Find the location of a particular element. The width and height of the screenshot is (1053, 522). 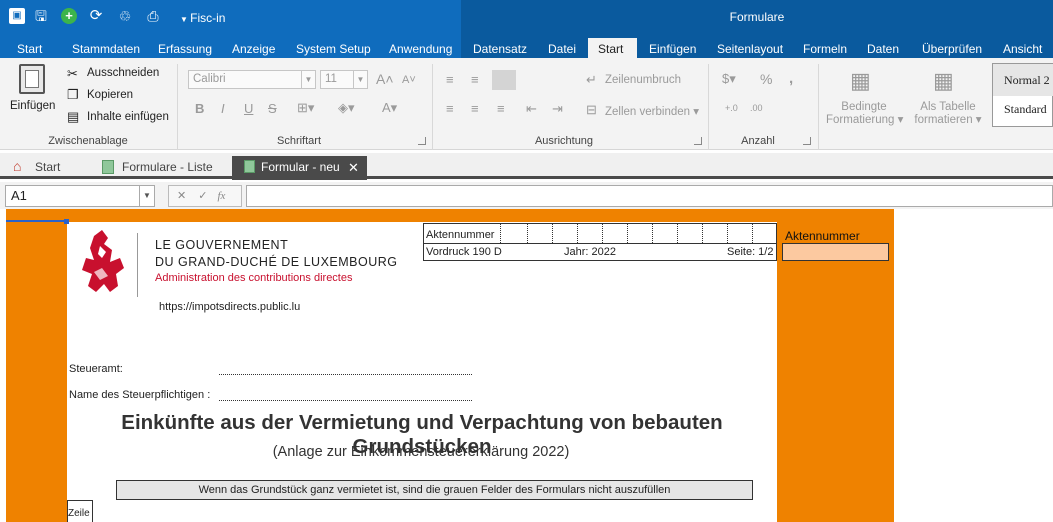

grow-font-icon: A˄ is located at coordinates (385, 79).